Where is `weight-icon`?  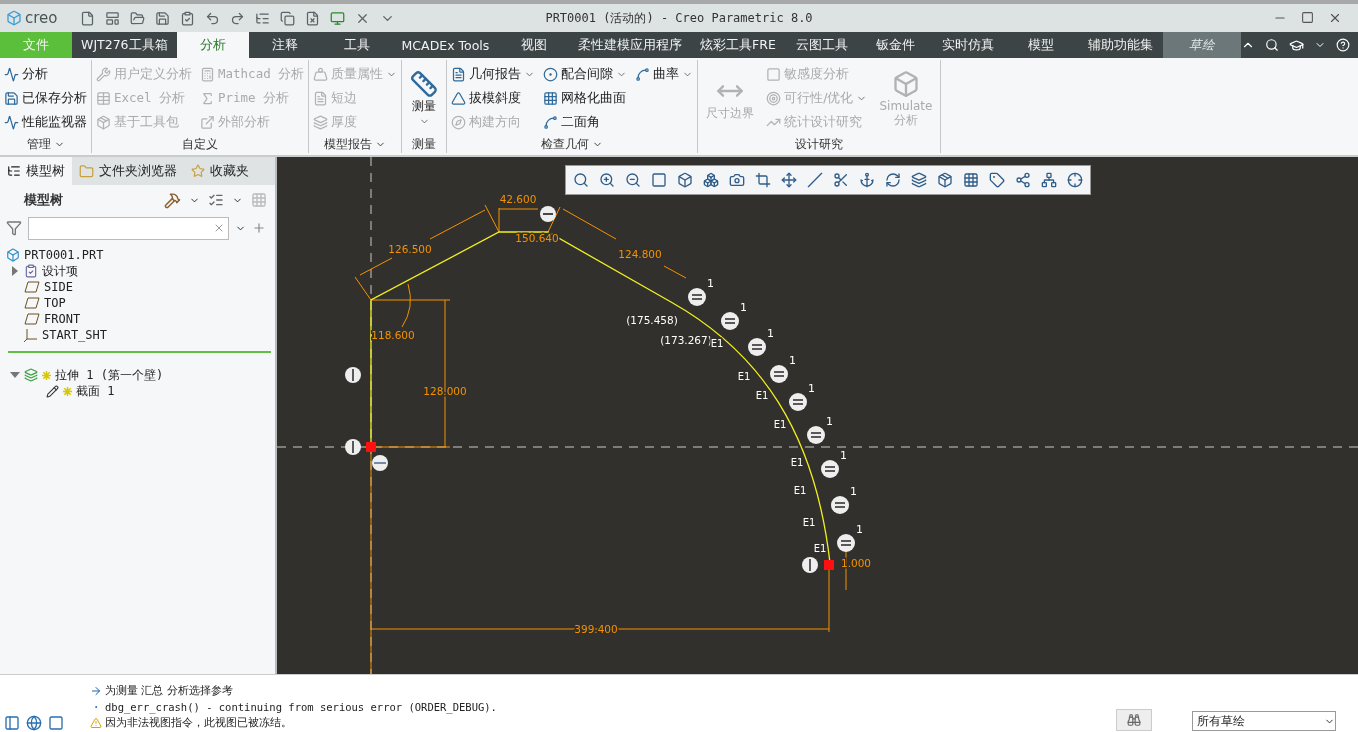 weight-icon is located at coordinates (321, 74).